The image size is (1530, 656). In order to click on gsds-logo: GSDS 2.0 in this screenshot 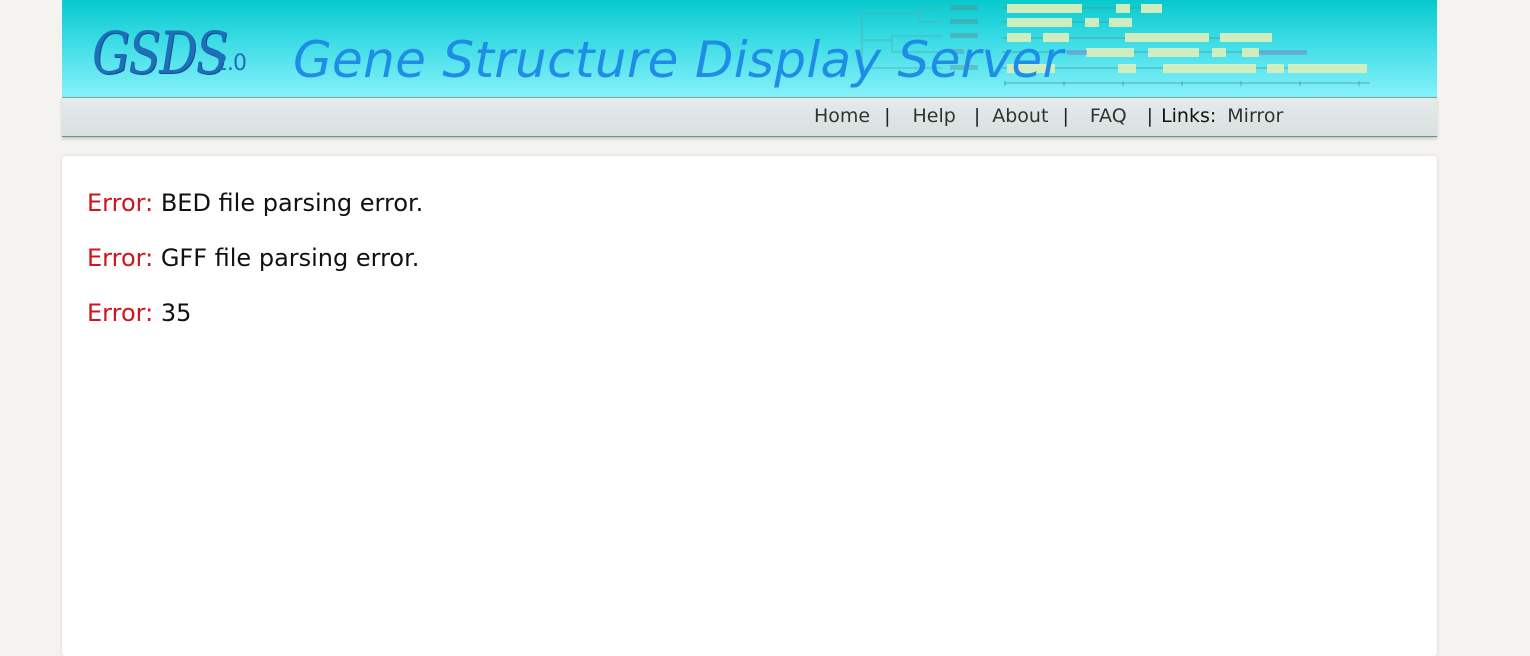, I will do `click(174, 51)`.